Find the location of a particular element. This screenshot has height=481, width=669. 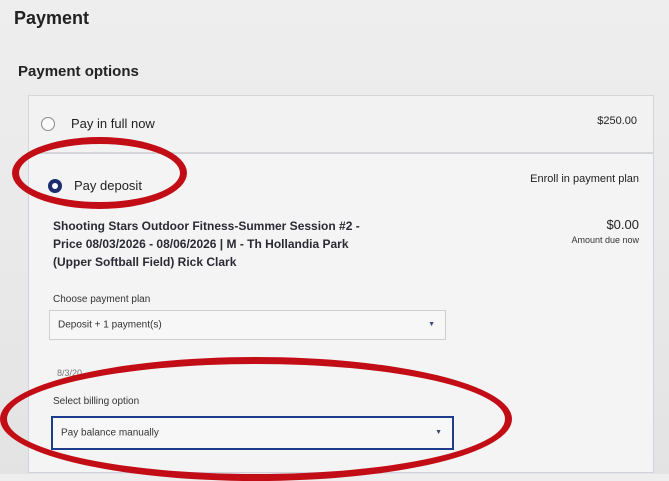

option-pay-in-full-label: Pay in full now is located at coordinates (113, 123).